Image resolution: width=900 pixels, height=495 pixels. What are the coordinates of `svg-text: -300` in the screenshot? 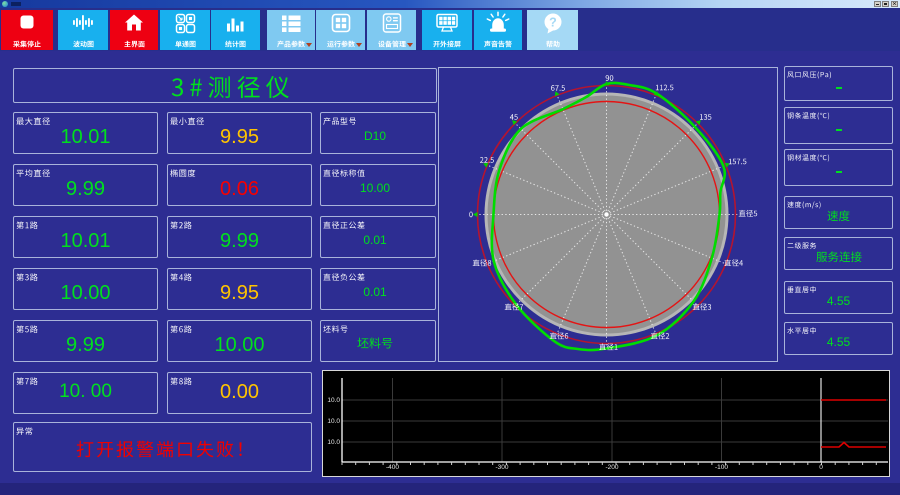 It's located at (501, 467).